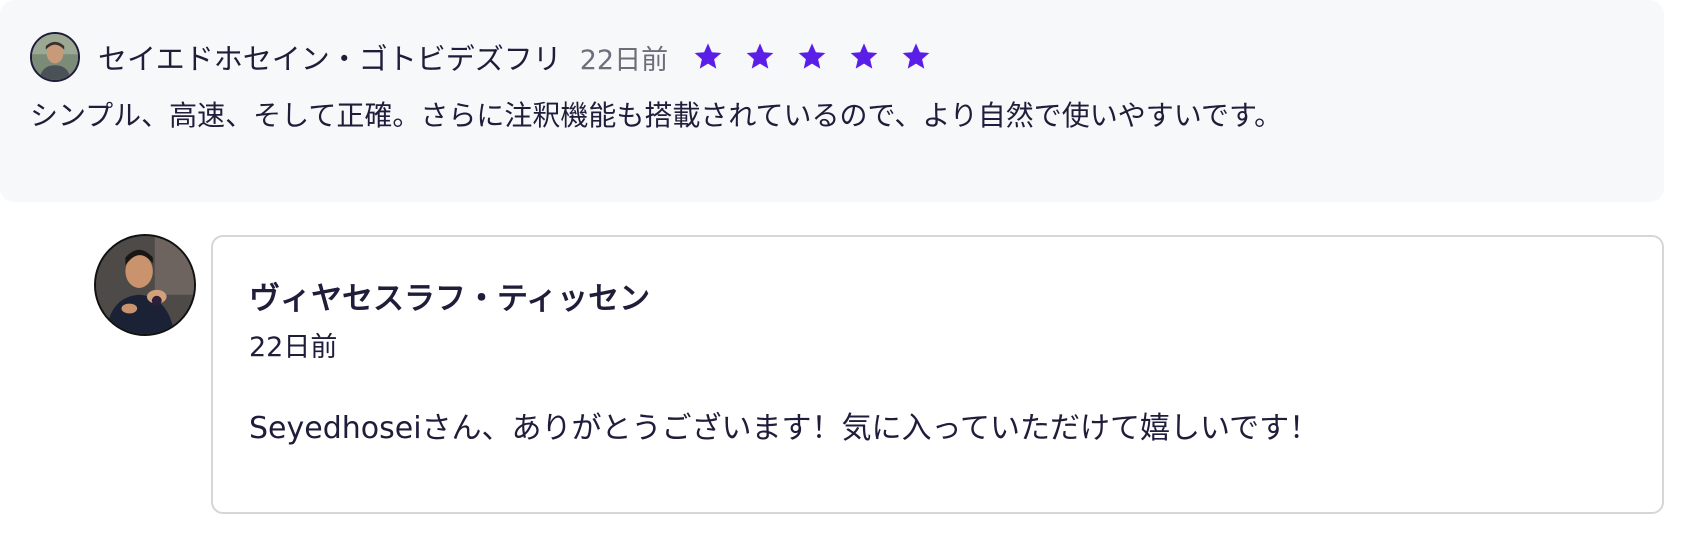 Image resolution: width=1686 pixels, height=554 pixels. I want to click on reply-avatar-wrapper, so click(145, 285).